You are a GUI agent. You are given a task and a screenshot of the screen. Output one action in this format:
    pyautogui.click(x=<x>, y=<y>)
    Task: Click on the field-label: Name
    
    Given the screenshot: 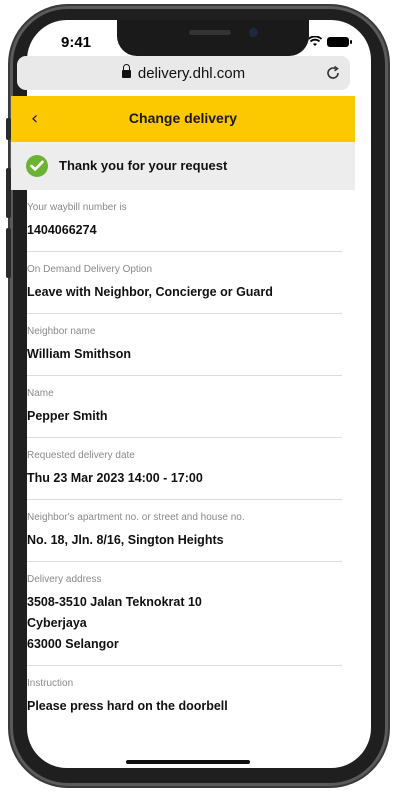 What is the action you would take?
    pyautogui.click(x=40, y=393)
    